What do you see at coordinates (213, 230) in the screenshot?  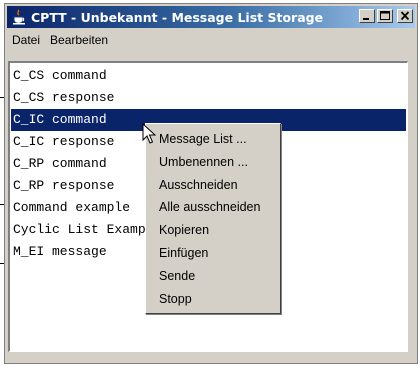 I see `ctx-copy: Kopieren` at bounding box center [213, 230].